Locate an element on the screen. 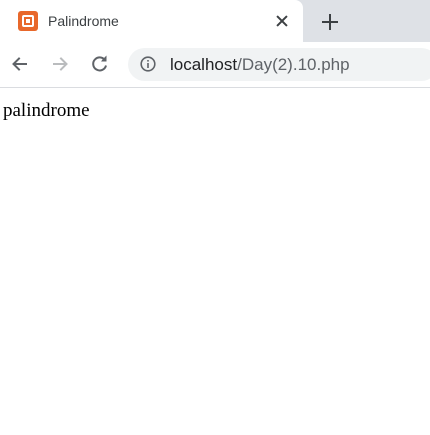 This screenshot has height=435, width=430. arrow-left-icon is located at coordinates (19, 64).